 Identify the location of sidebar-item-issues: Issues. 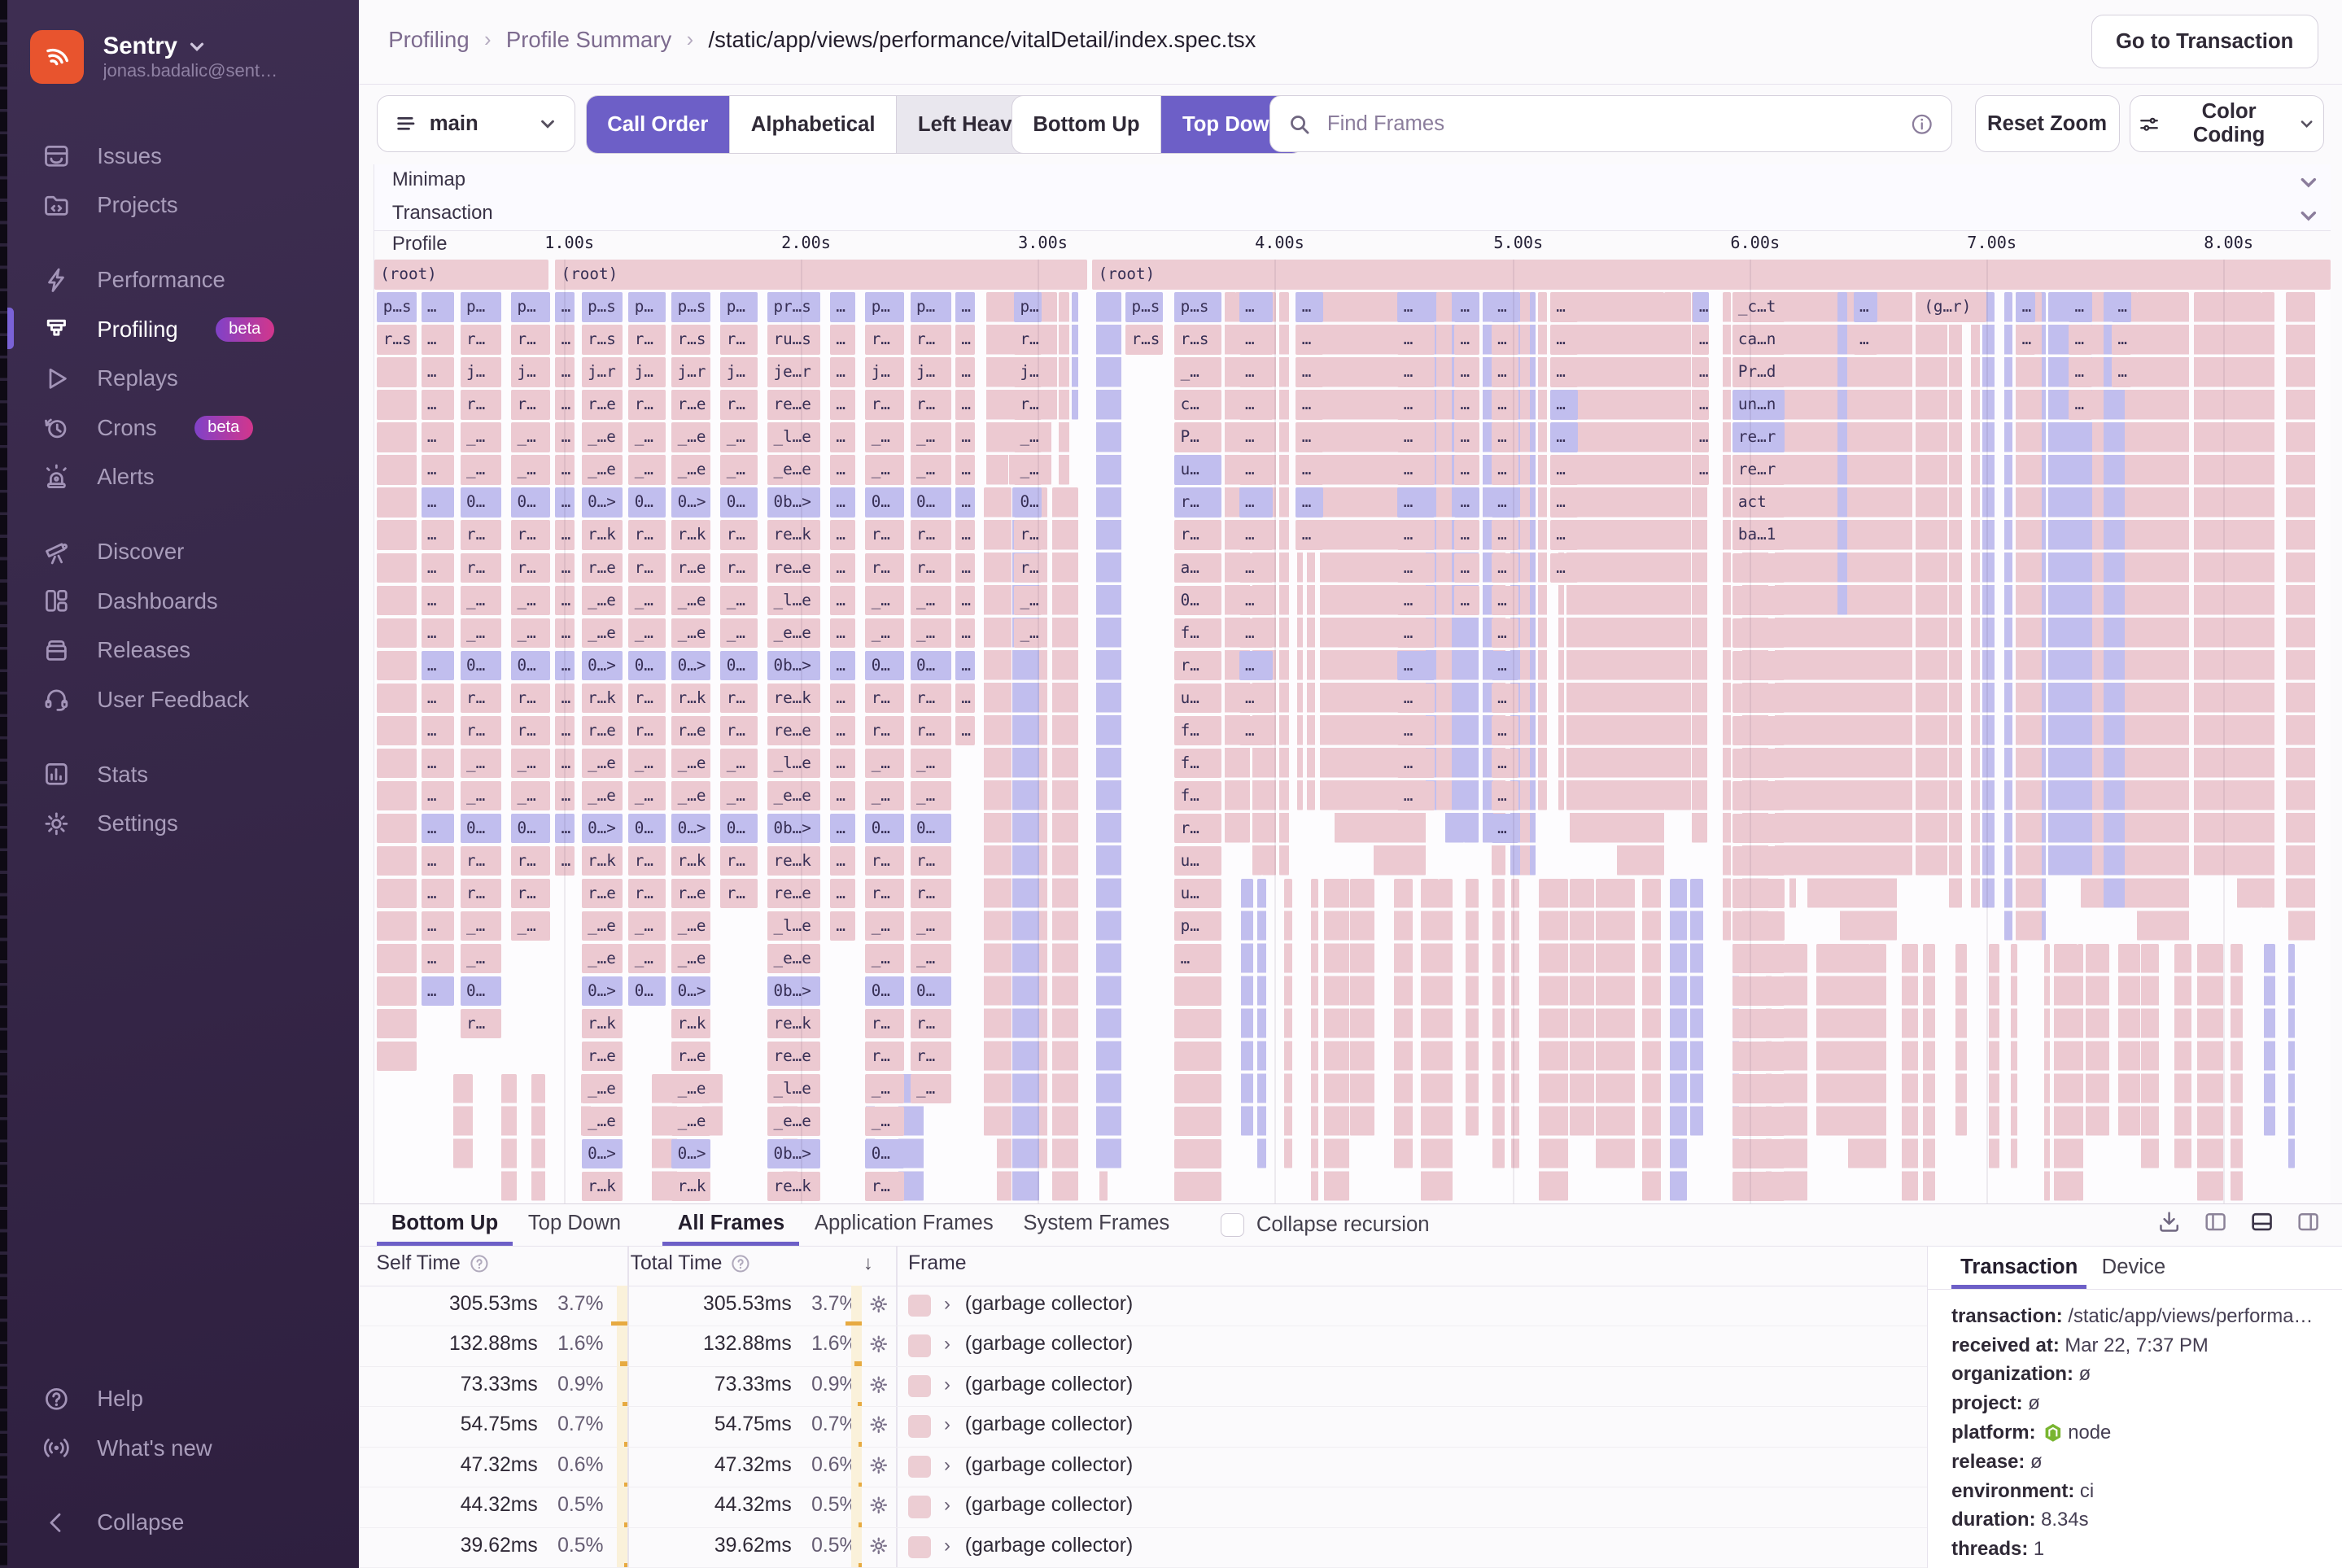
(179, 156).